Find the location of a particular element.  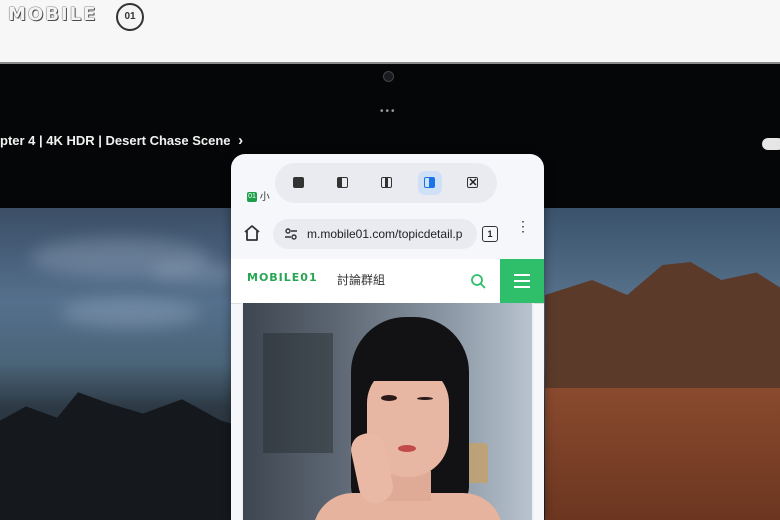

watermark-badge: 01 is located at coordinates (130, 17).